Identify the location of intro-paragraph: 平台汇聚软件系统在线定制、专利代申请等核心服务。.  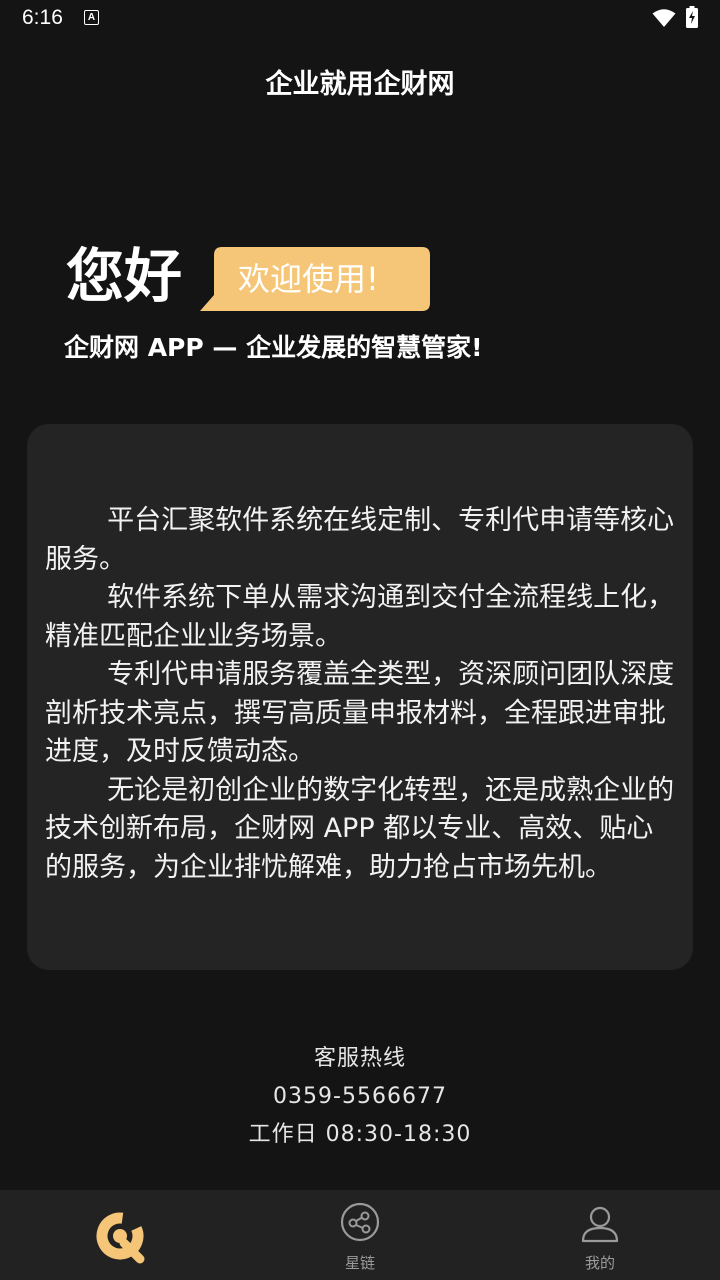
(360, 540).